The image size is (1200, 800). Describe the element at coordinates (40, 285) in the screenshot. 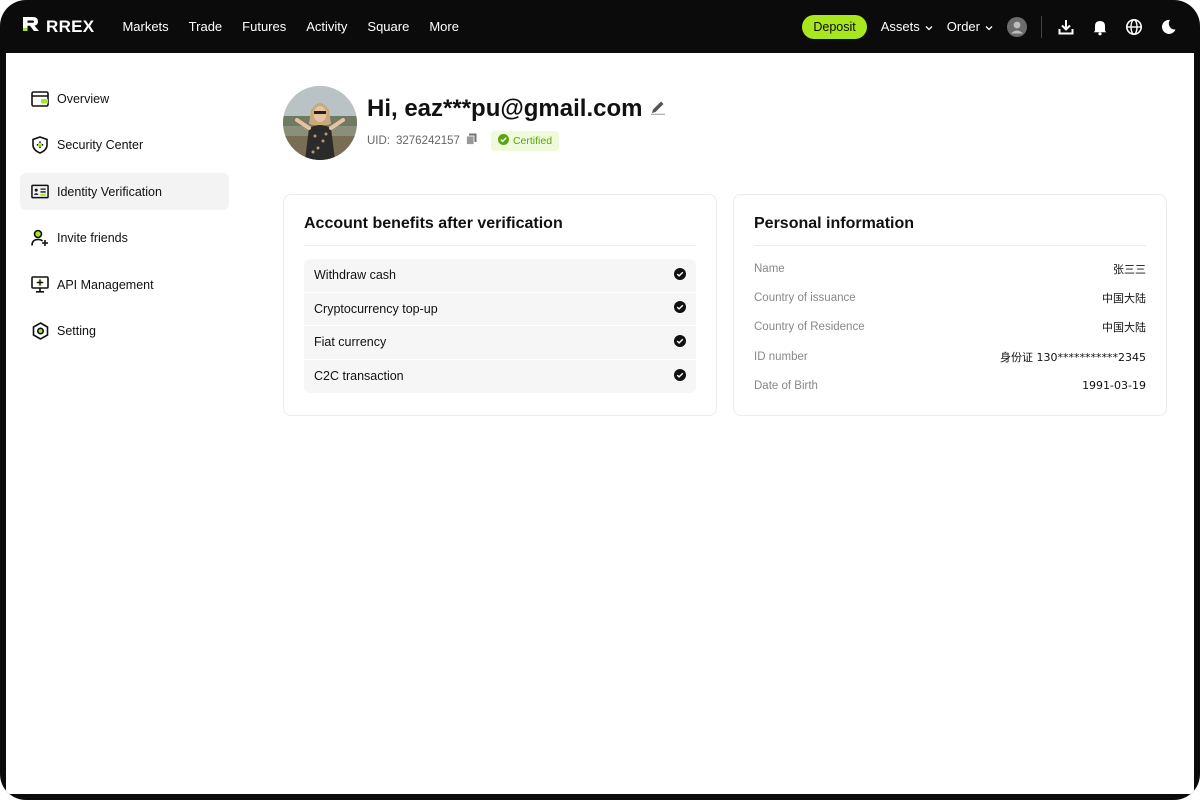

I see `monitor-icon` at that location.